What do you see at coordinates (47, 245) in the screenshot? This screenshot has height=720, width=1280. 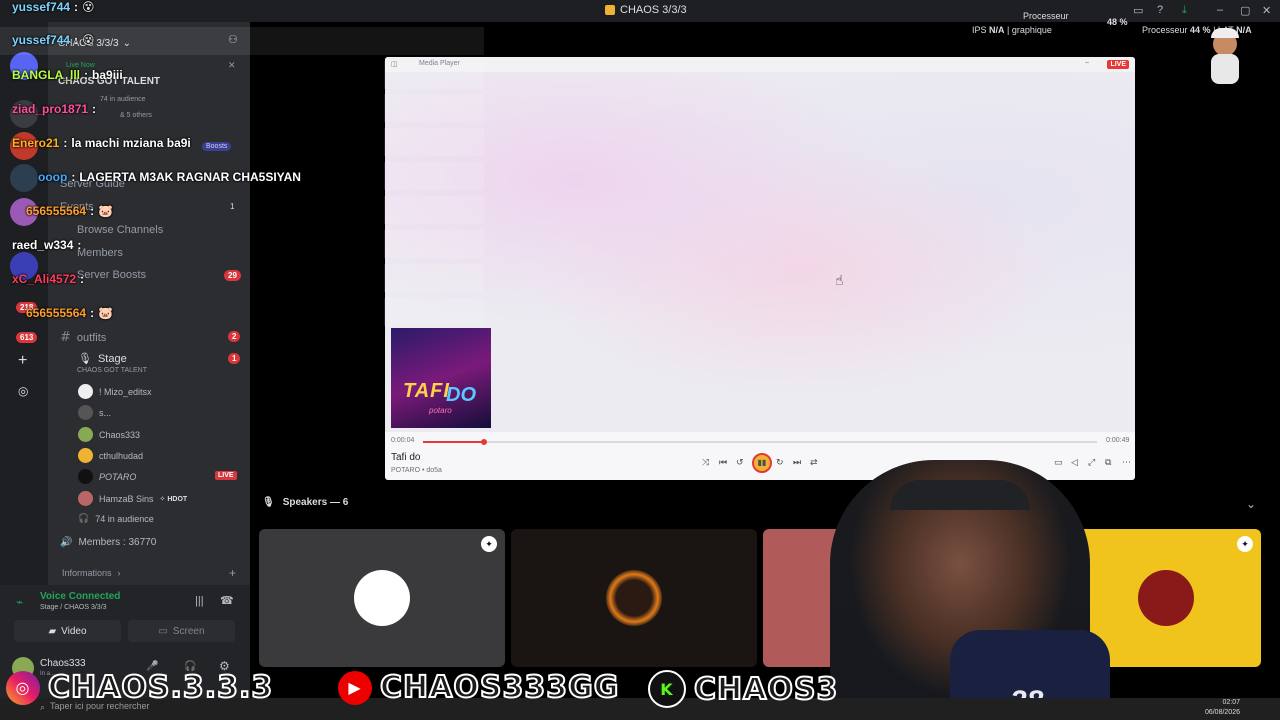 I see `chat-message: raed_w334 :` at bounding box center [47, 245].